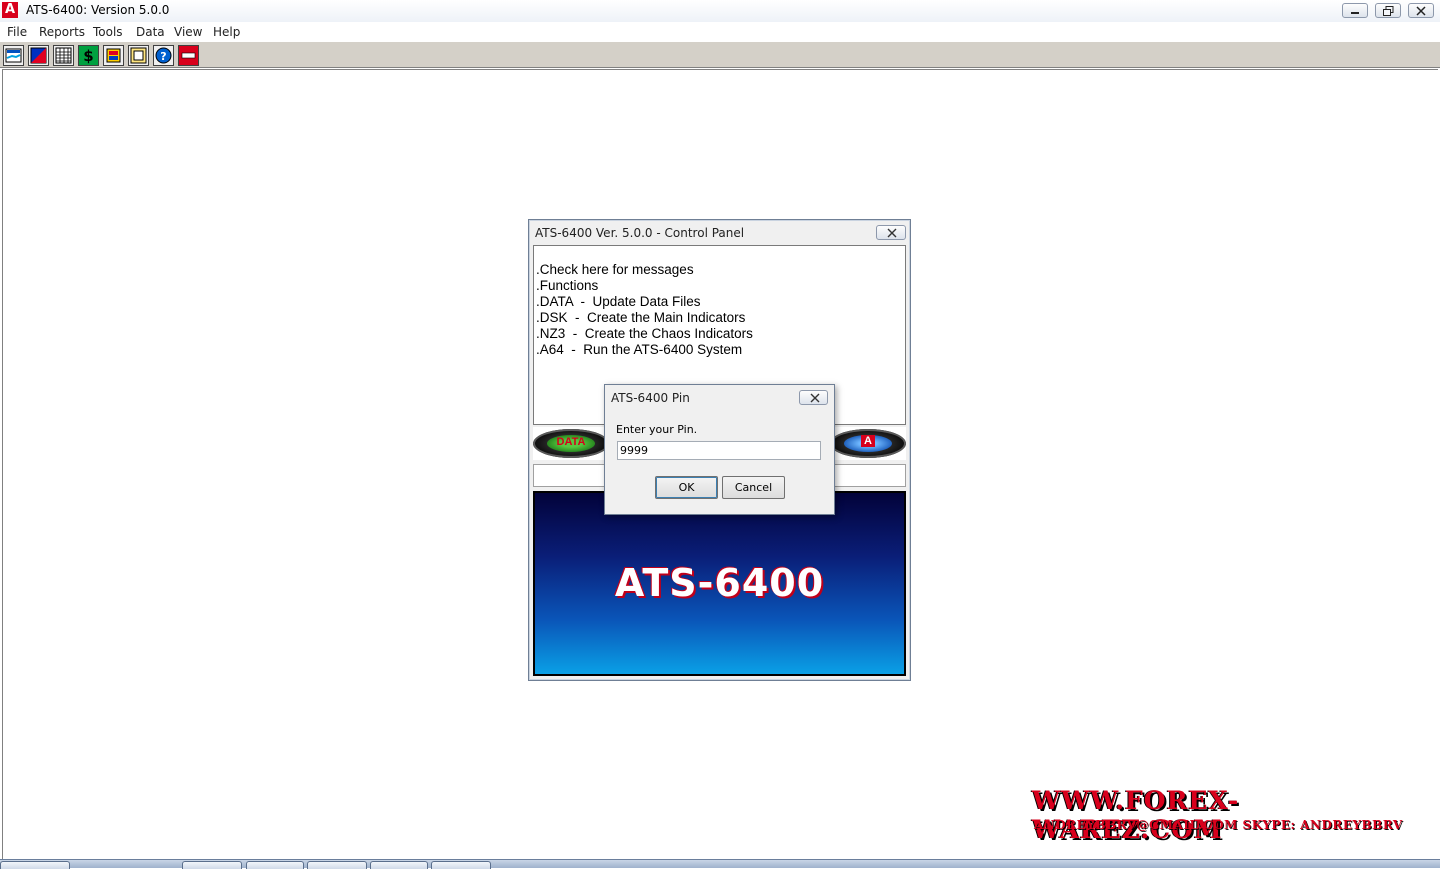  Describe the element at coordinates (10, 10) in the screenshot. I see `app-logo-icon: A` at that location.